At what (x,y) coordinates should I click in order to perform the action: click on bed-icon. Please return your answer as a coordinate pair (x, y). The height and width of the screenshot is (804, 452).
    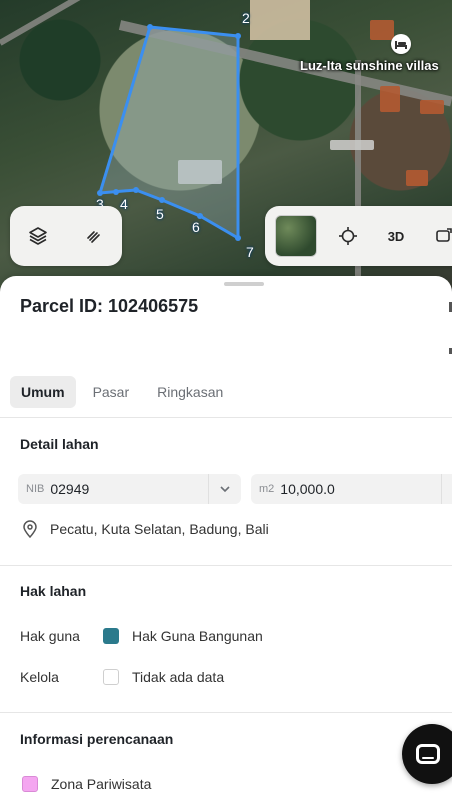
    Looking at the image, I should click on (401, 44).